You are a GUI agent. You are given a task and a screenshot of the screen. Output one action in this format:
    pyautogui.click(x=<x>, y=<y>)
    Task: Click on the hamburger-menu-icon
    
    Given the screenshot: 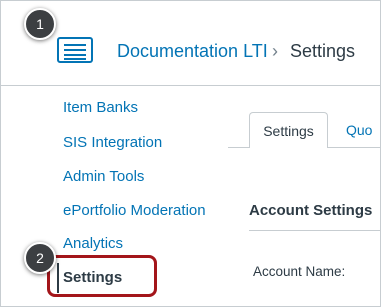 What is the action you would take?
    pyautogui.click(x=75, y=50)
    